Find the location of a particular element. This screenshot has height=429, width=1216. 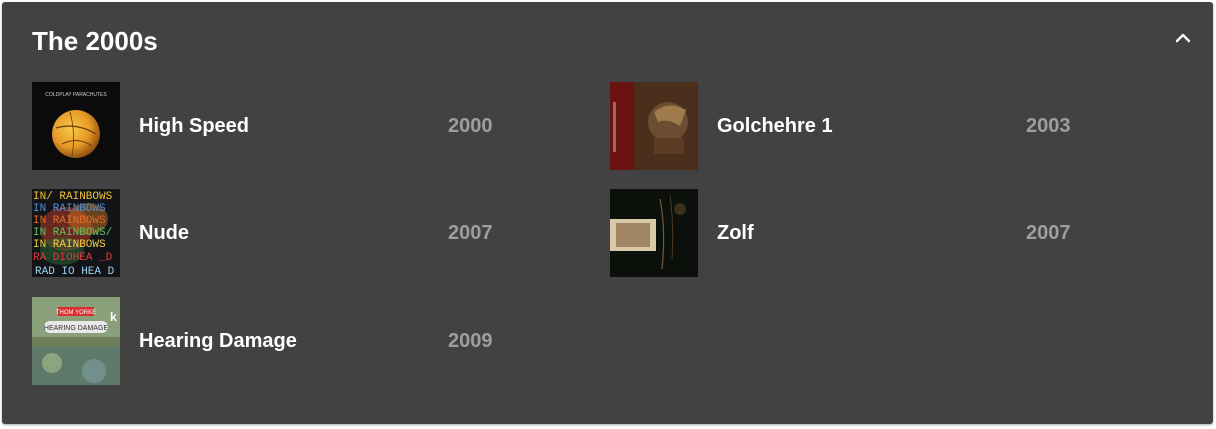

song-title: High Speed is located at coordinates (194, 126).